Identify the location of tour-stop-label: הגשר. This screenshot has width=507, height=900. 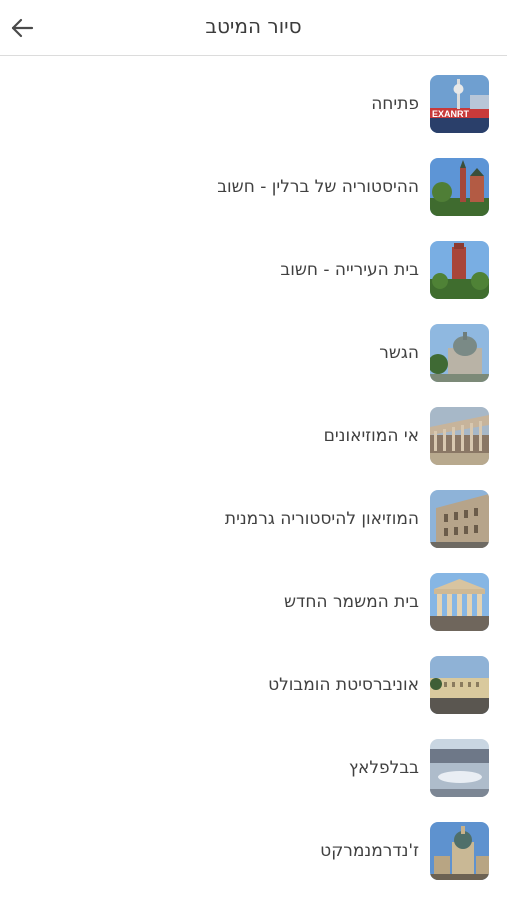
(399, 353).